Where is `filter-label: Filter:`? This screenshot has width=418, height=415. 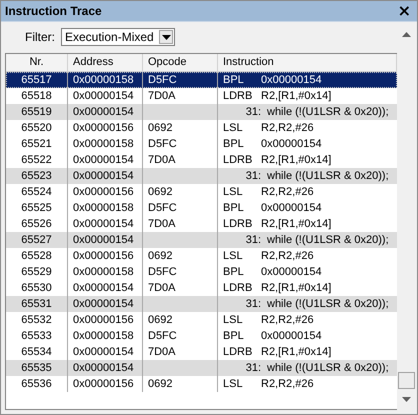
filter-label: Filter: is located at coordinates (40, 37).